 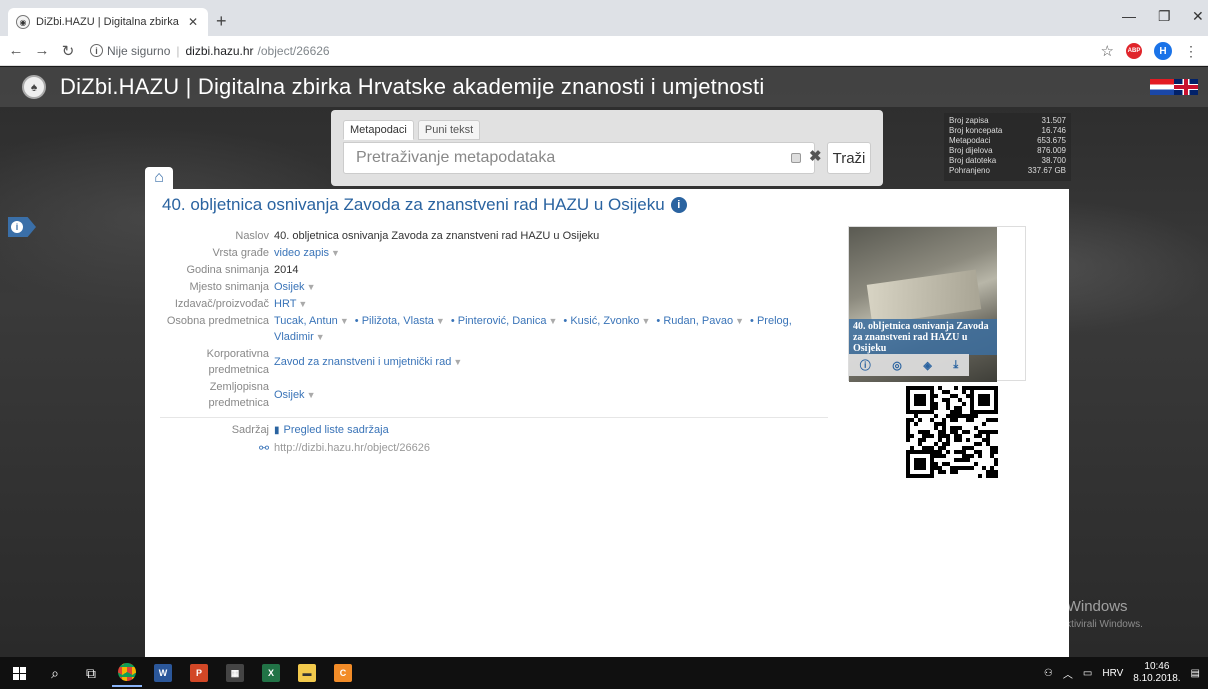 I want to click on reload-icon: ↻, so click(x=68, y=51).